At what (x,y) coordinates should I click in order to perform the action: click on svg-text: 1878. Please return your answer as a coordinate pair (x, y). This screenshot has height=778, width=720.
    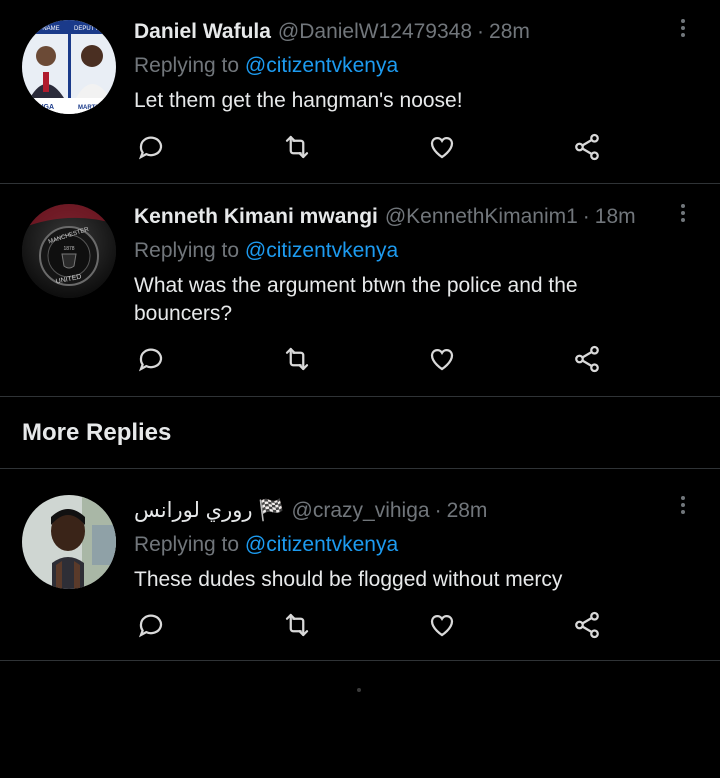
    Looking at the image, I should click on (68, 249).